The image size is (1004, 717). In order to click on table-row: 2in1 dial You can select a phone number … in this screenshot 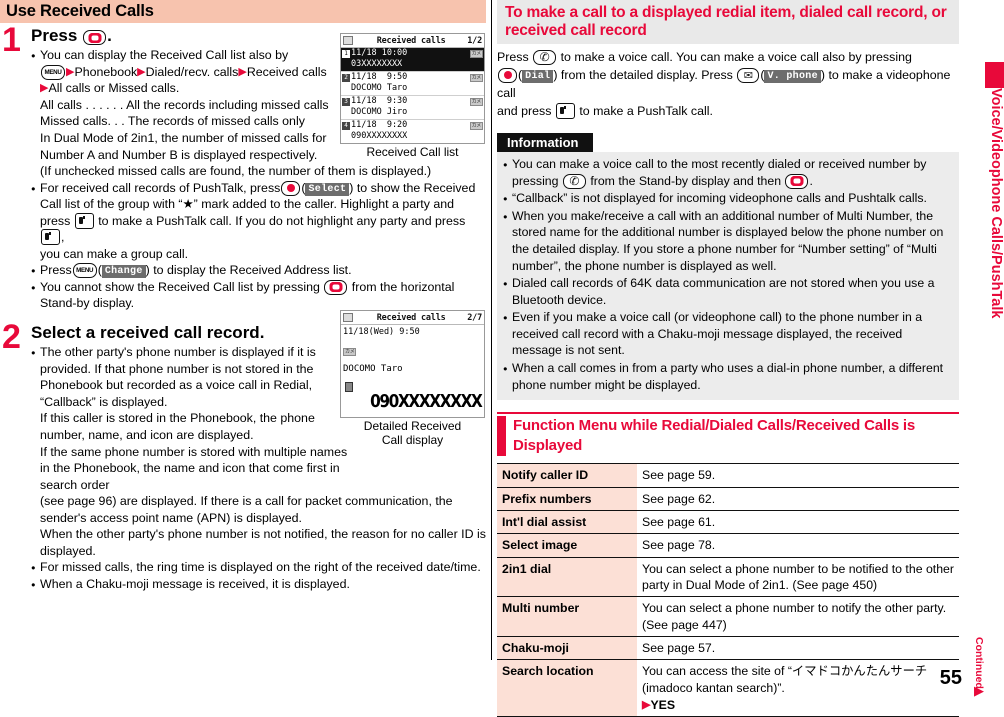, I will do `click(728, 577)`.